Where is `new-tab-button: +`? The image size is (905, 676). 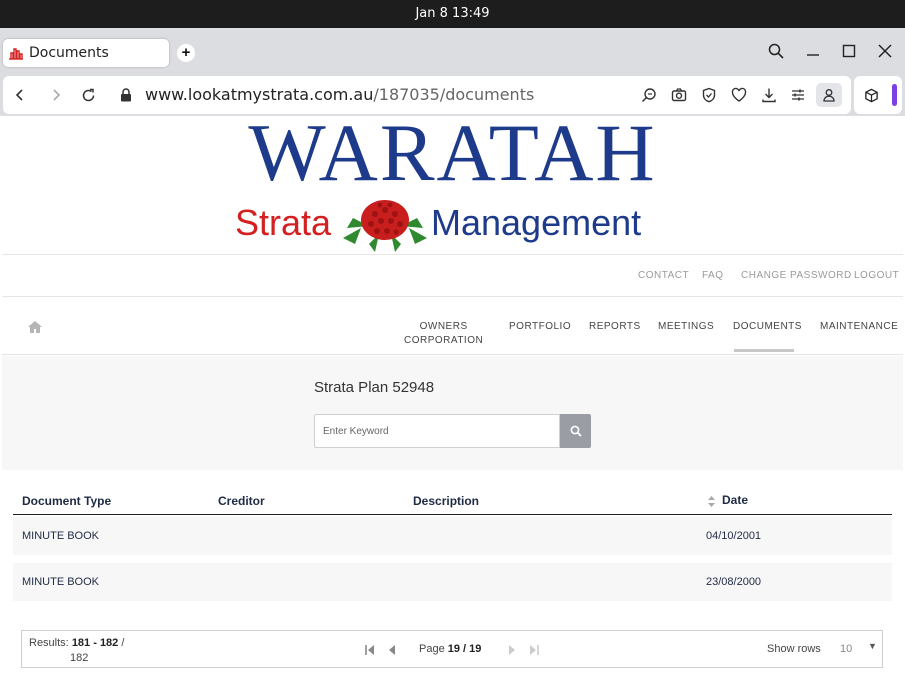
new-tab-button: + is located at coordinates (186, 53).